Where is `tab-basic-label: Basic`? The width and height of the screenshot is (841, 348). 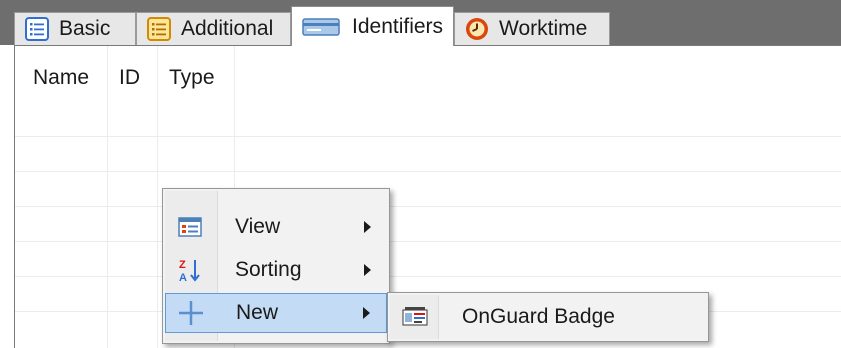 tab-basic-label: Basic is located at coordinates (85, 28).